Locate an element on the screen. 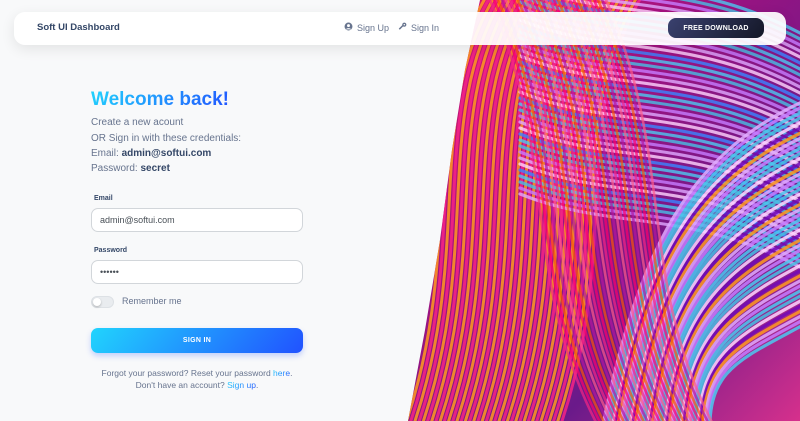  email-label: Email is located at coordinates (103, 198).